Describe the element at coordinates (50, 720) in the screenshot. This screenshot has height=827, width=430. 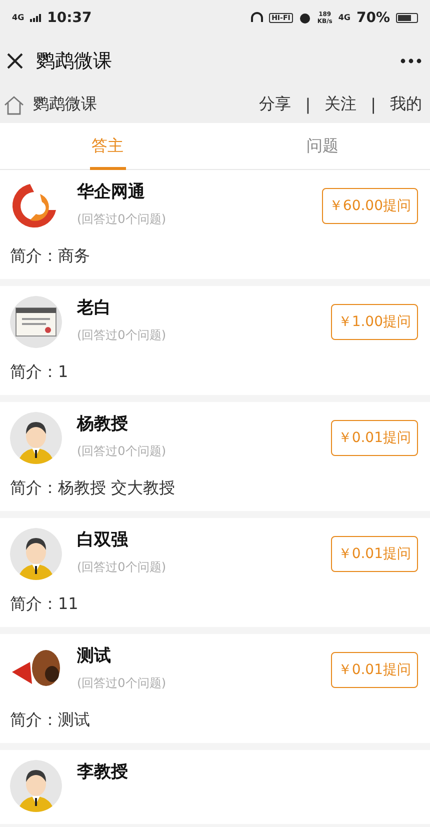
I see `expert-intro: 简介：测试` at that location.